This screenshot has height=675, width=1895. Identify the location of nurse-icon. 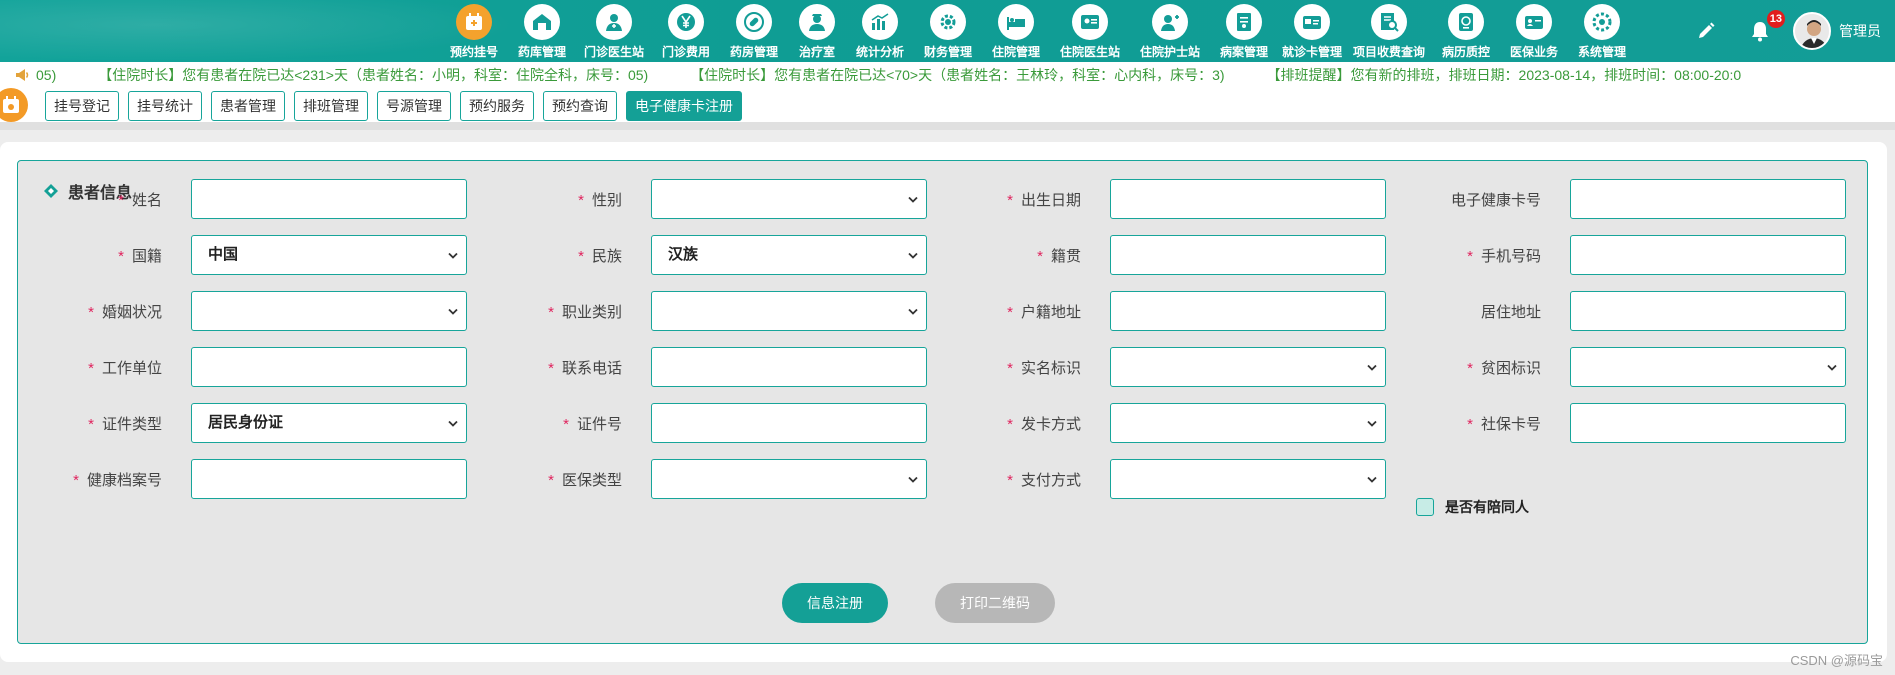
(817, 22).